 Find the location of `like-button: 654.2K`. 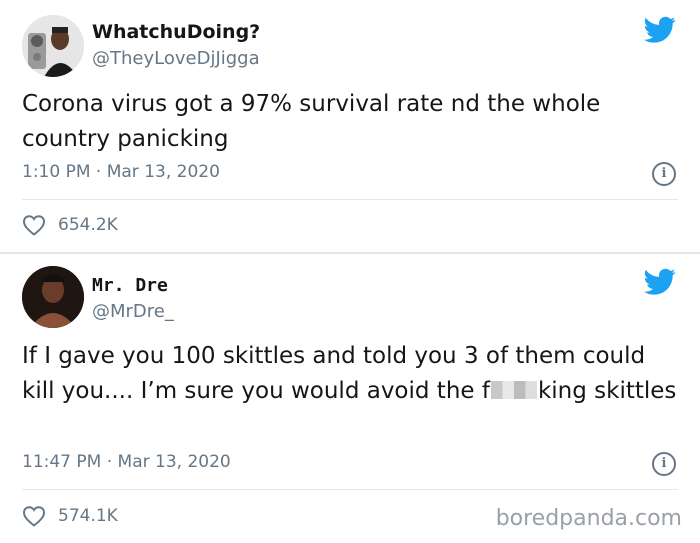

like-button: 654.2K is located at coordinates (70, 225).